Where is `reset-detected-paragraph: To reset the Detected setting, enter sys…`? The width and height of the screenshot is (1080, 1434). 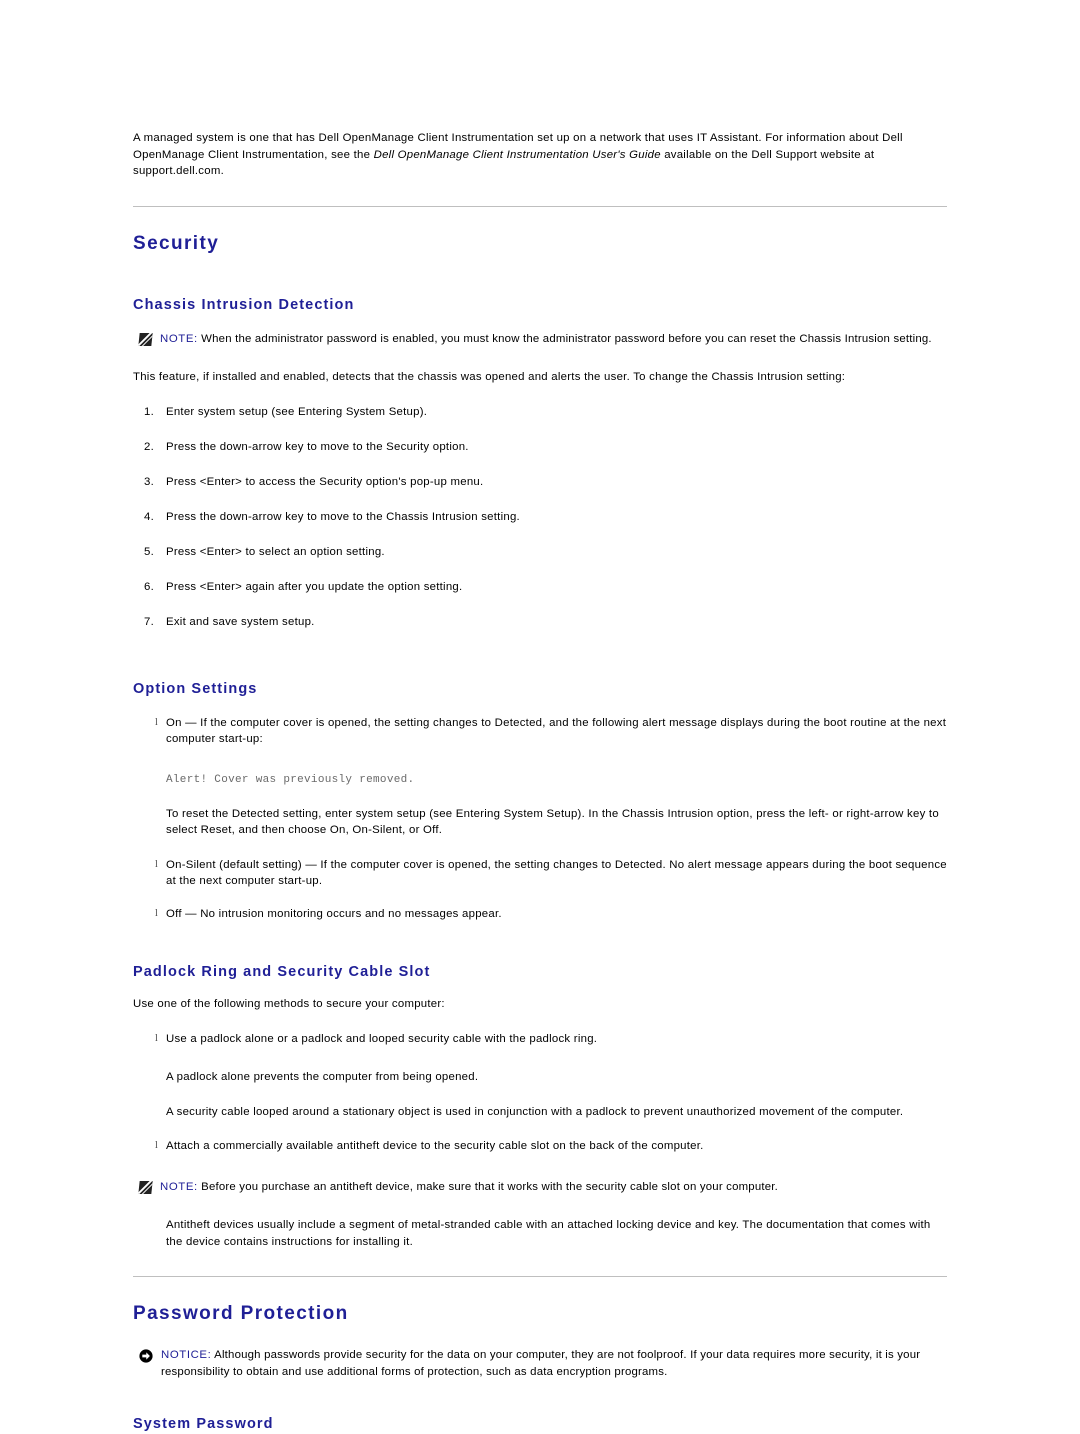
reset-detected-paragraph: To reset the Detected setting, enter sys… is located at coordinates (552, 822).